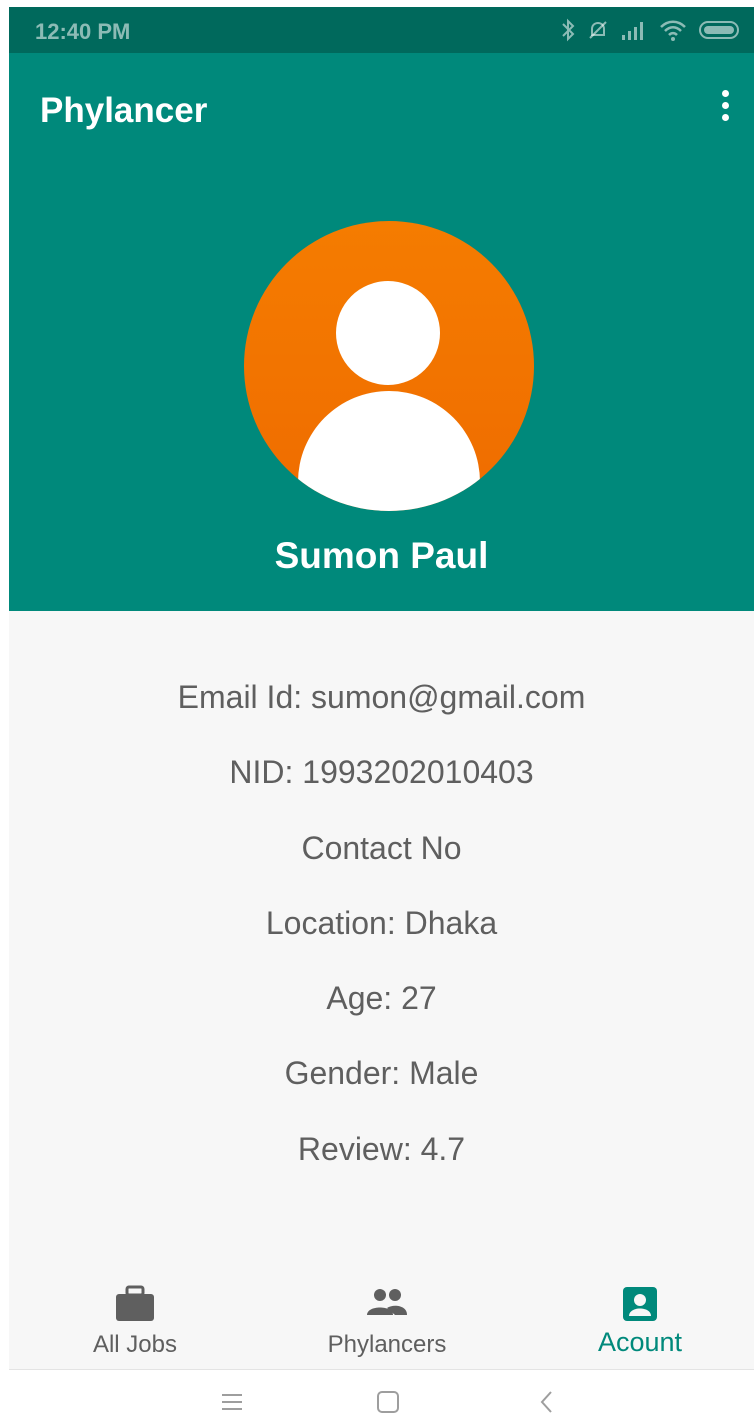 The image size is (754, 1428). Describe the element at coordinates (720, 30) in the screenshot. I see `battery-icon` at that location.